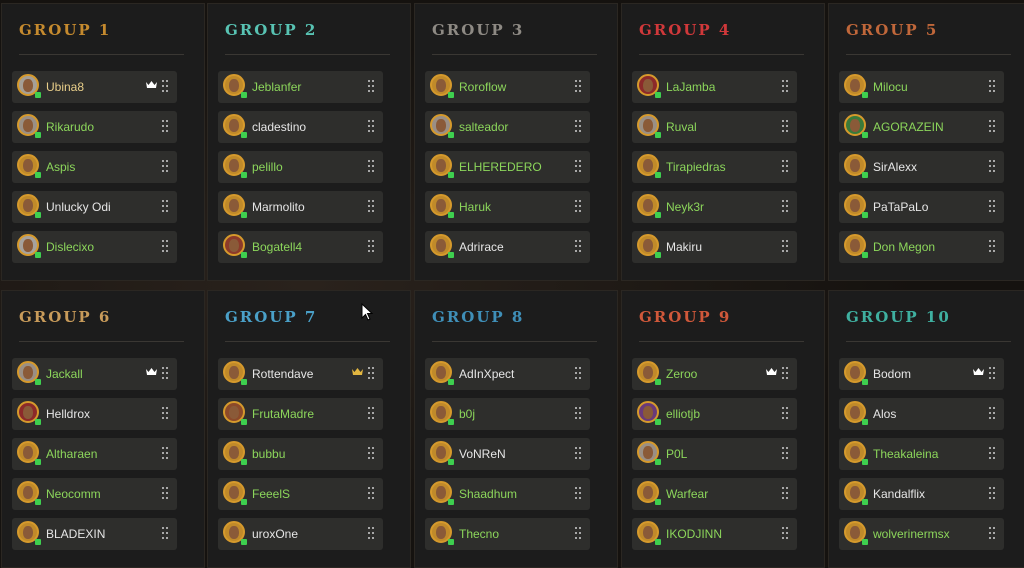  What do you see at coordinates (300, 127) in the screenshot?
I see `player-row: cladestino` at bounding box center [300, 127].